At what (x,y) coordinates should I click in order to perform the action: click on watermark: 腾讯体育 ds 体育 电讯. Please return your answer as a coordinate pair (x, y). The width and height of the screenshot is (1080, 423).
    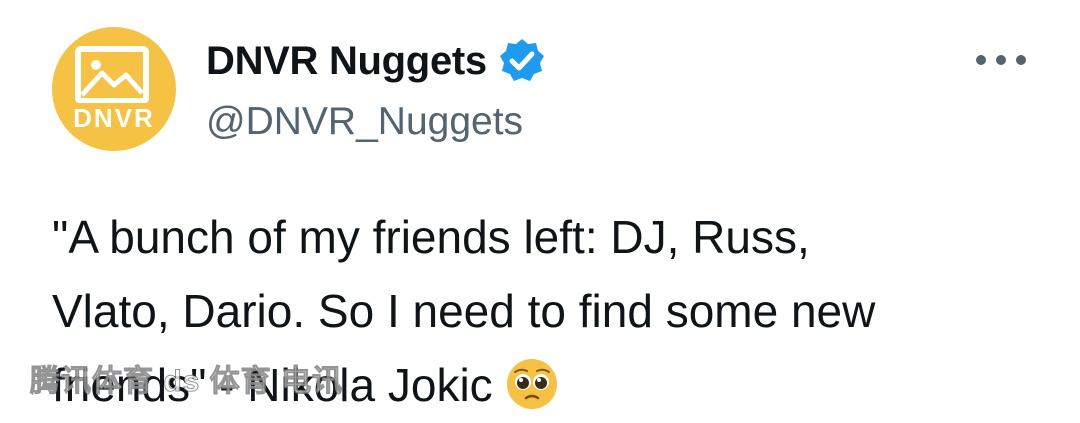
    Looking at the image, I should click on (186, 382).